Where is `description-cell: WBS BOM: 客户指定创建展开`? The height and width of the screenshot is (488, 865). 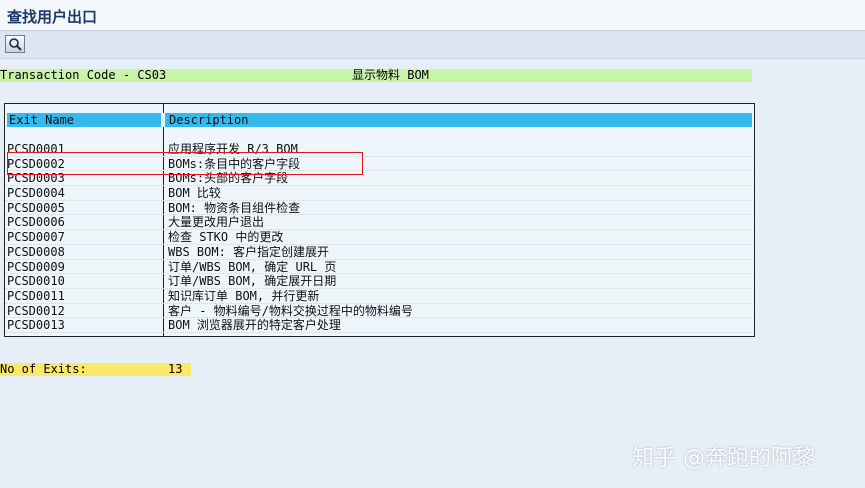 description-cell: WBS BOM: 客户指定创建展开 is located at coordinates (249, 251).